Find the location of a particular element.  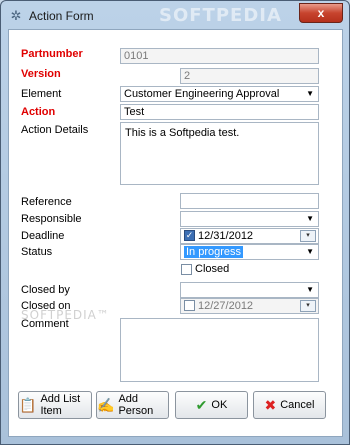

deadline-label: Deadline is located at coordinates (43, 236).